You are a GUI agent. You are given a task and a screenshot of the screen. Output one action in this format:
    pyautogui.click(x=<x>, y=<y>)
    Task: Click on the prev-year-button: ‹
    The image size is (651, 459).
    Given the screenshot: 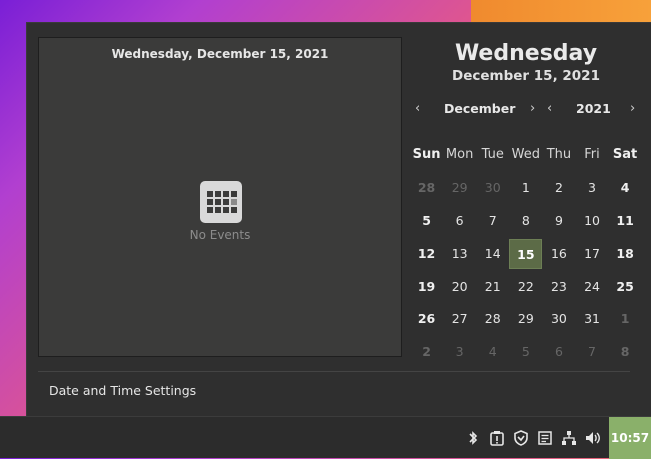 What is the action you would take?
    pyautogui.click(x=549, y=108)
    